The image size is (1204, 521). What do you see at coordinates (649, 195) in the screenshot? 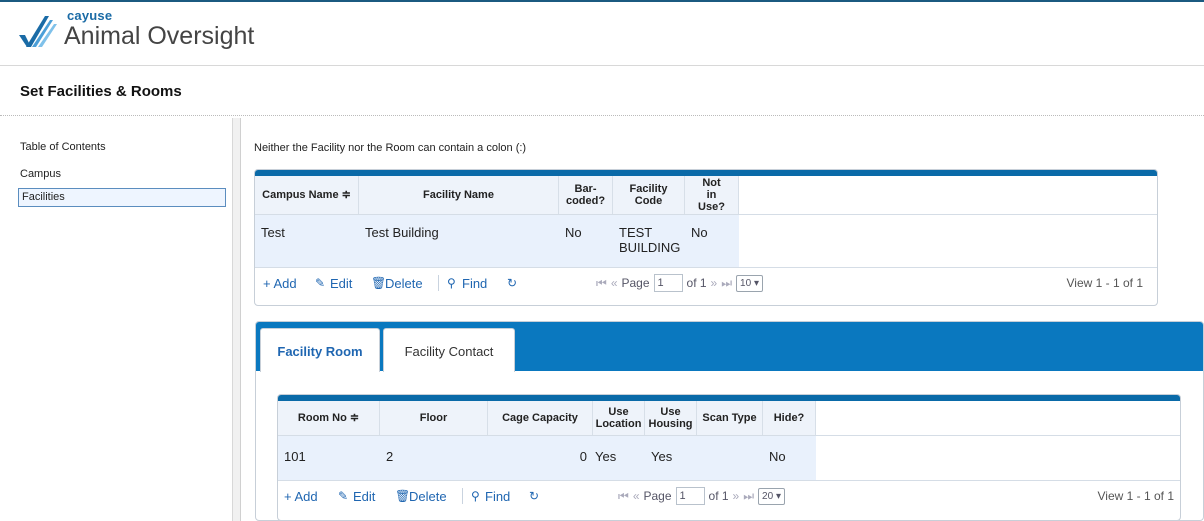
I see `col-facility-code: Facility Code` at bounding box center [649, 195].